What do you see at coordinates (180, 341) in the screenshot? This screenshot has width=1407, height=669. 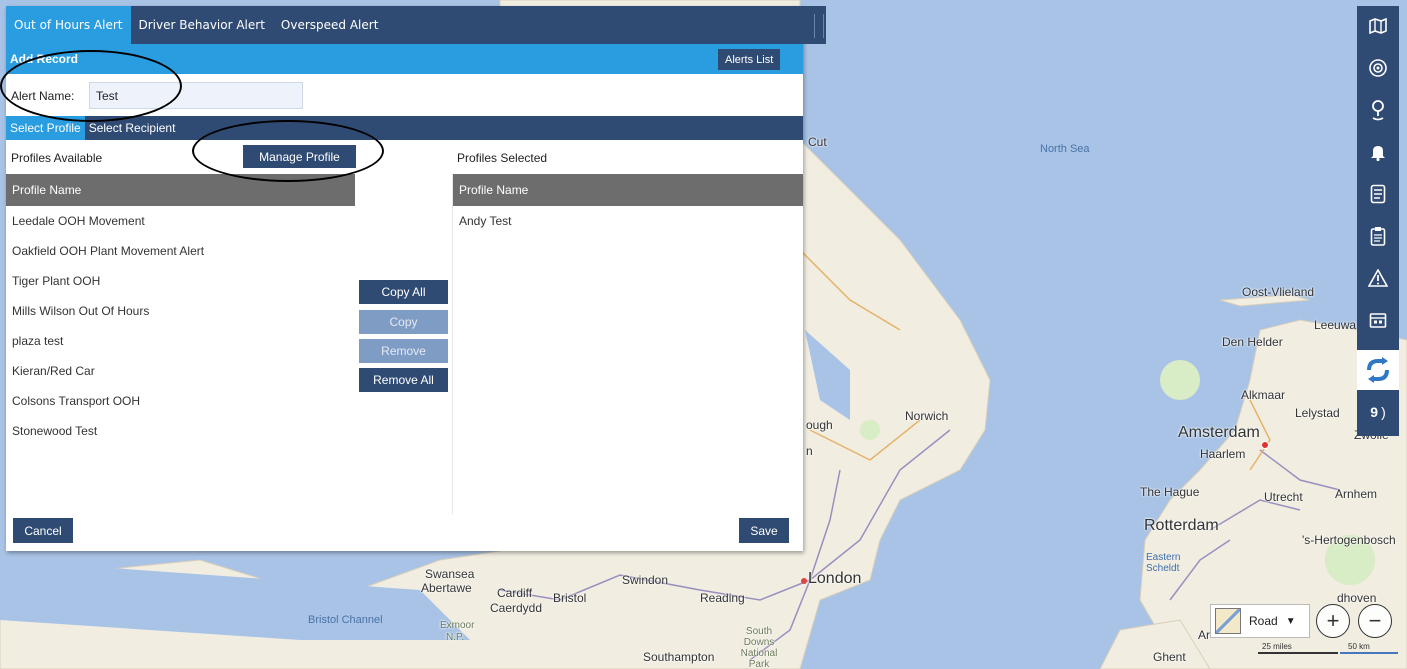 I see `list-item: plaza test` at bounding box center [180, 341].